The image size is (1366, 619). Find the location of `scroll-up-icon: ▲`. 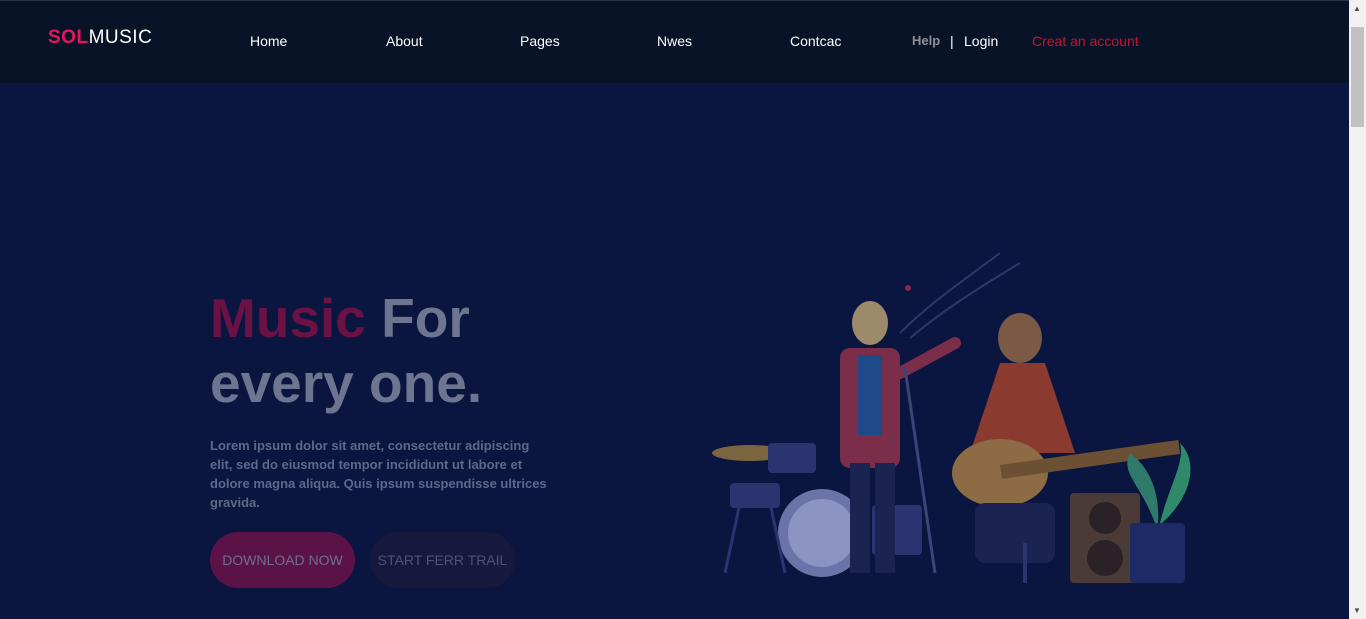

scroll-up-icon: ▲ is located at coordinates (1357, 8).